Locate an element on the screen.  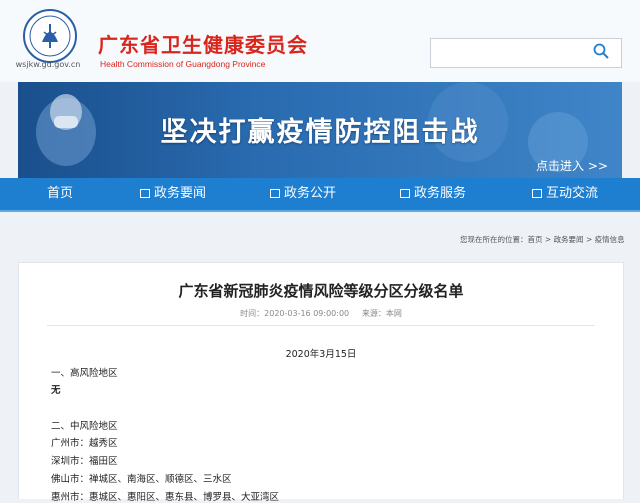
nav-home: 首页 is located at coordinates (60, 194).